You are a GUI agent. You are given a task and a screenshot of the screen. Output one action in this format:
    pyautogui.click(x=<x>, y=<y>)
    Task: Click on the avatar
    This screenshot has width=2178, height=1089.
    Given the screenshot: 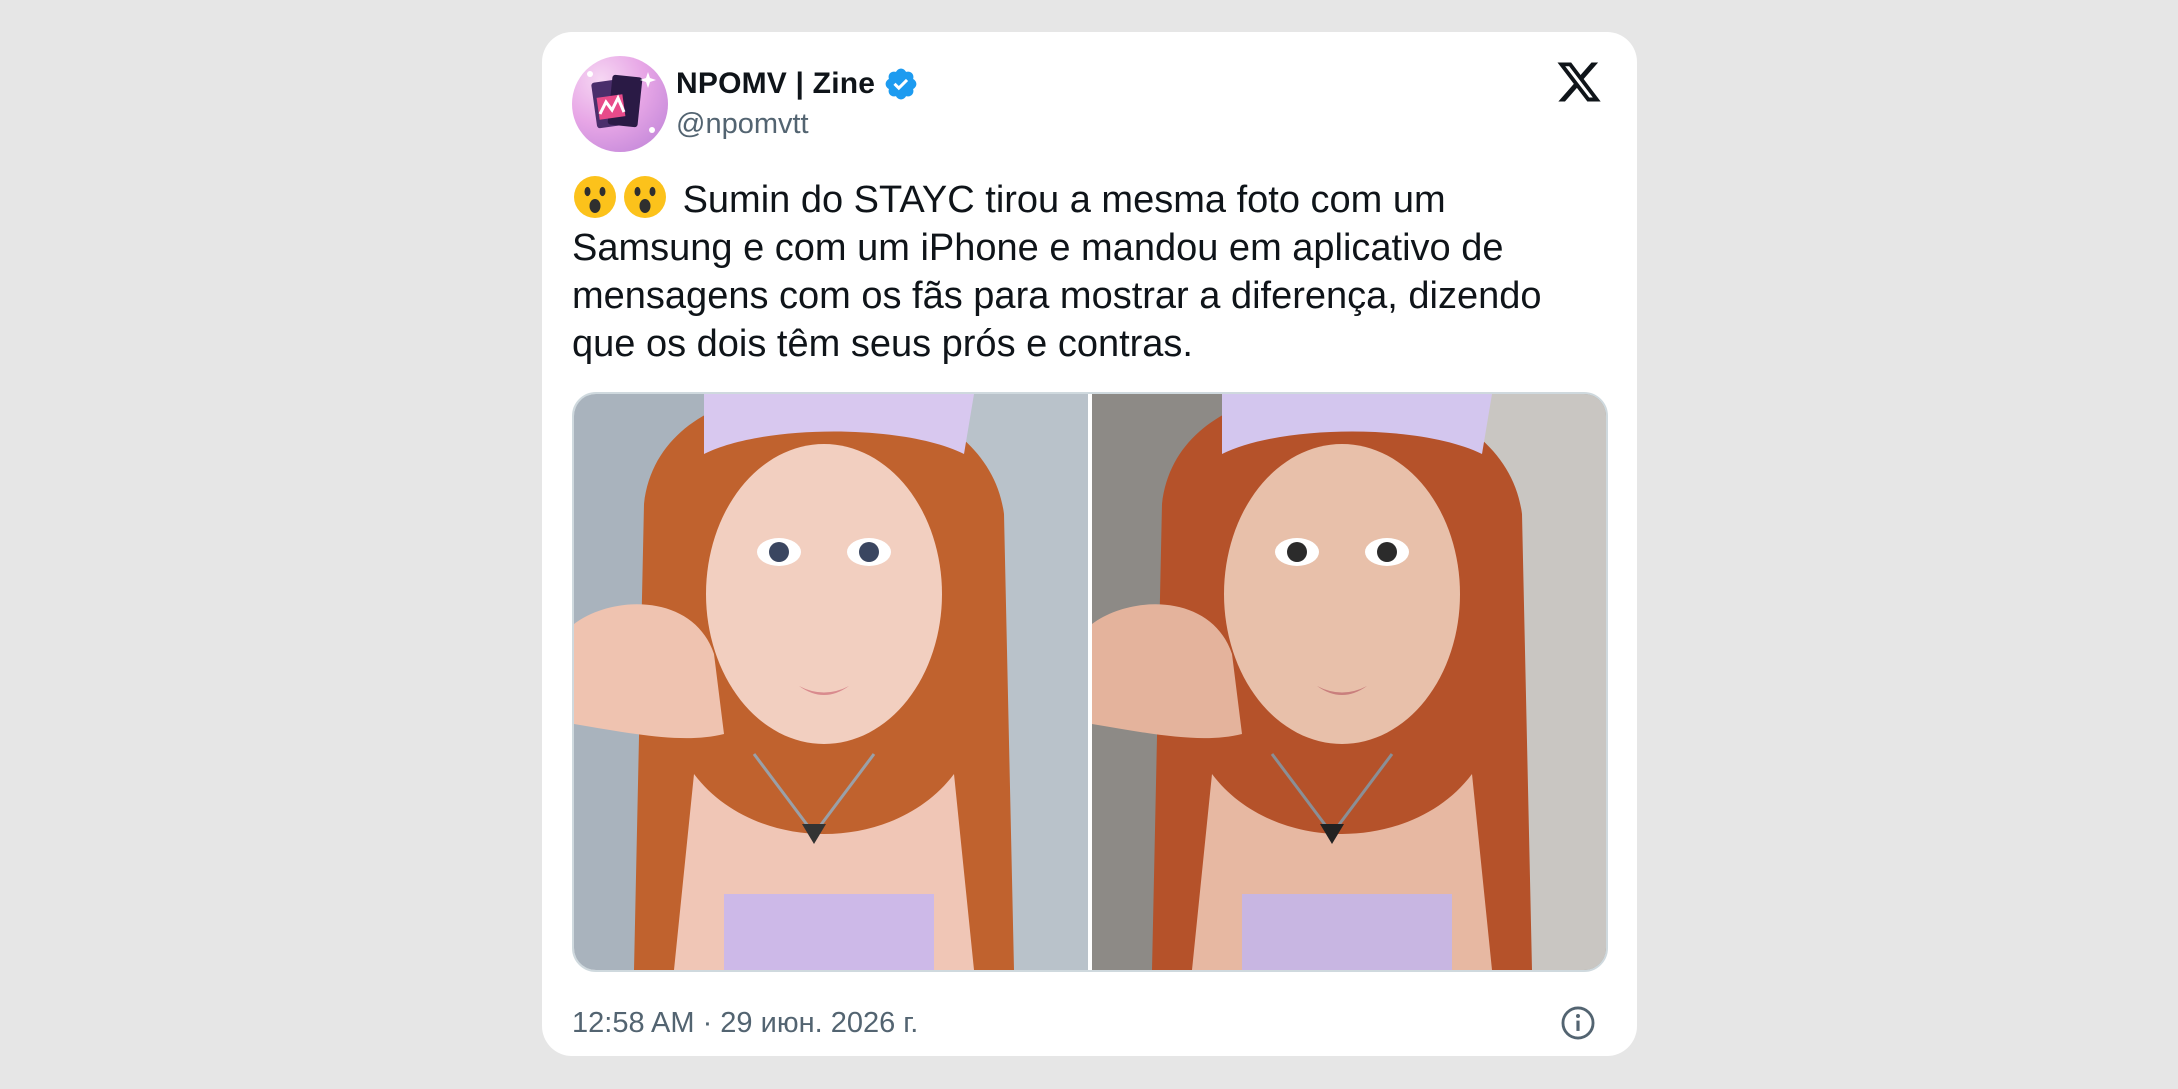 What is the action you would take?
    pyautogui.click(x=620, y=104)
    